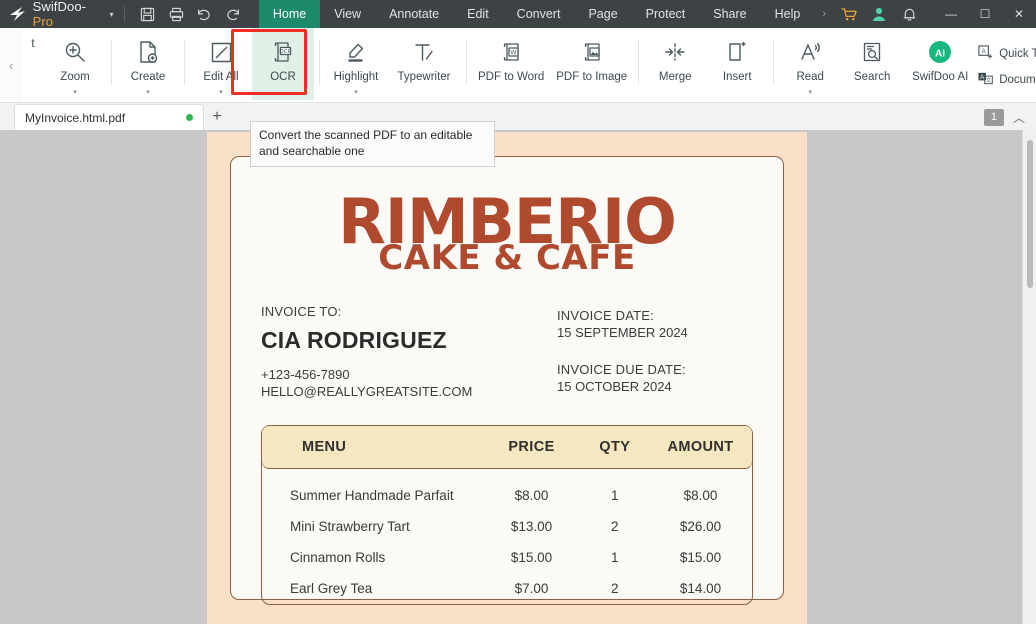 This screenshot has width=1036, height=624. What do you see at coordinates (286, 52) in the screenshot?
I see `svg-text: OCR` at bounding box center [286, 52].